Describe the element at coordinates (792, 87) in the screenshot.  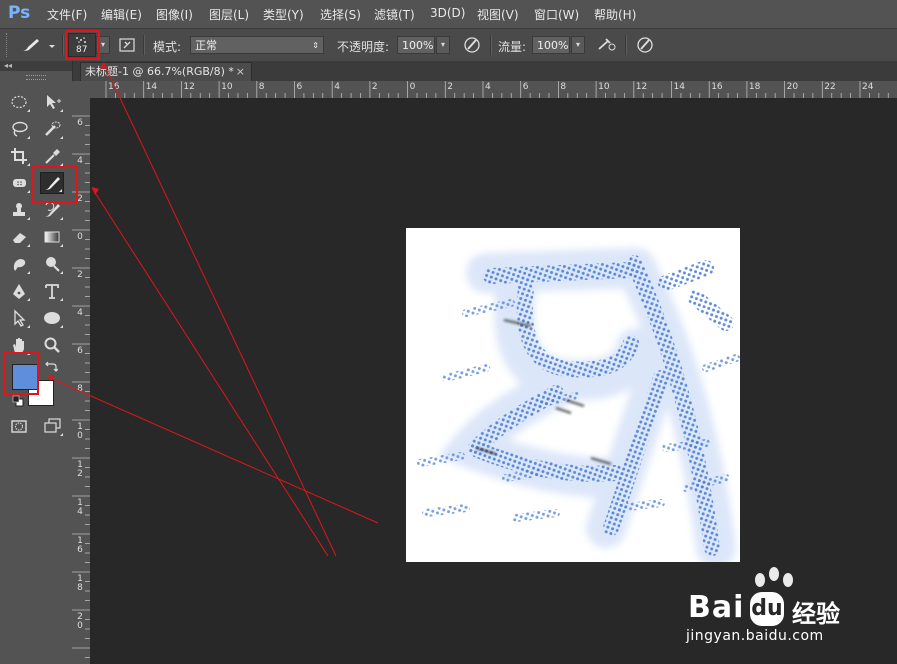
I see `ruler-label: 20` at that location.